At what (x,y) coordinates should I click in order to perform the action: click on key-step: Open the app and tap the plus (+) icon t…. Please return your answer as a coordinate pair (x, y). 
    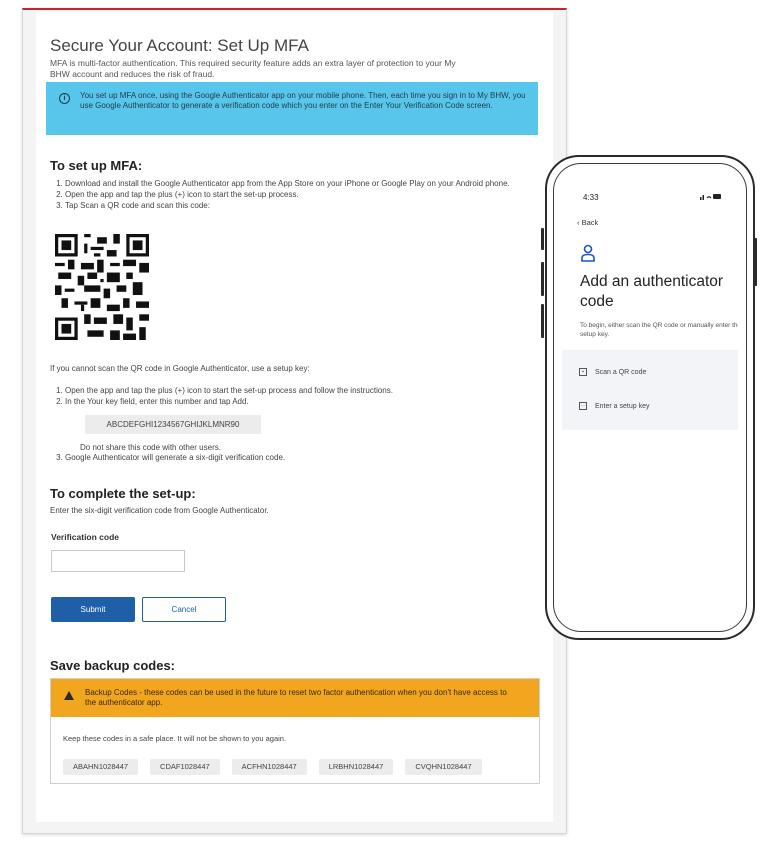
    Looking at the image, I should click on (300, 391).